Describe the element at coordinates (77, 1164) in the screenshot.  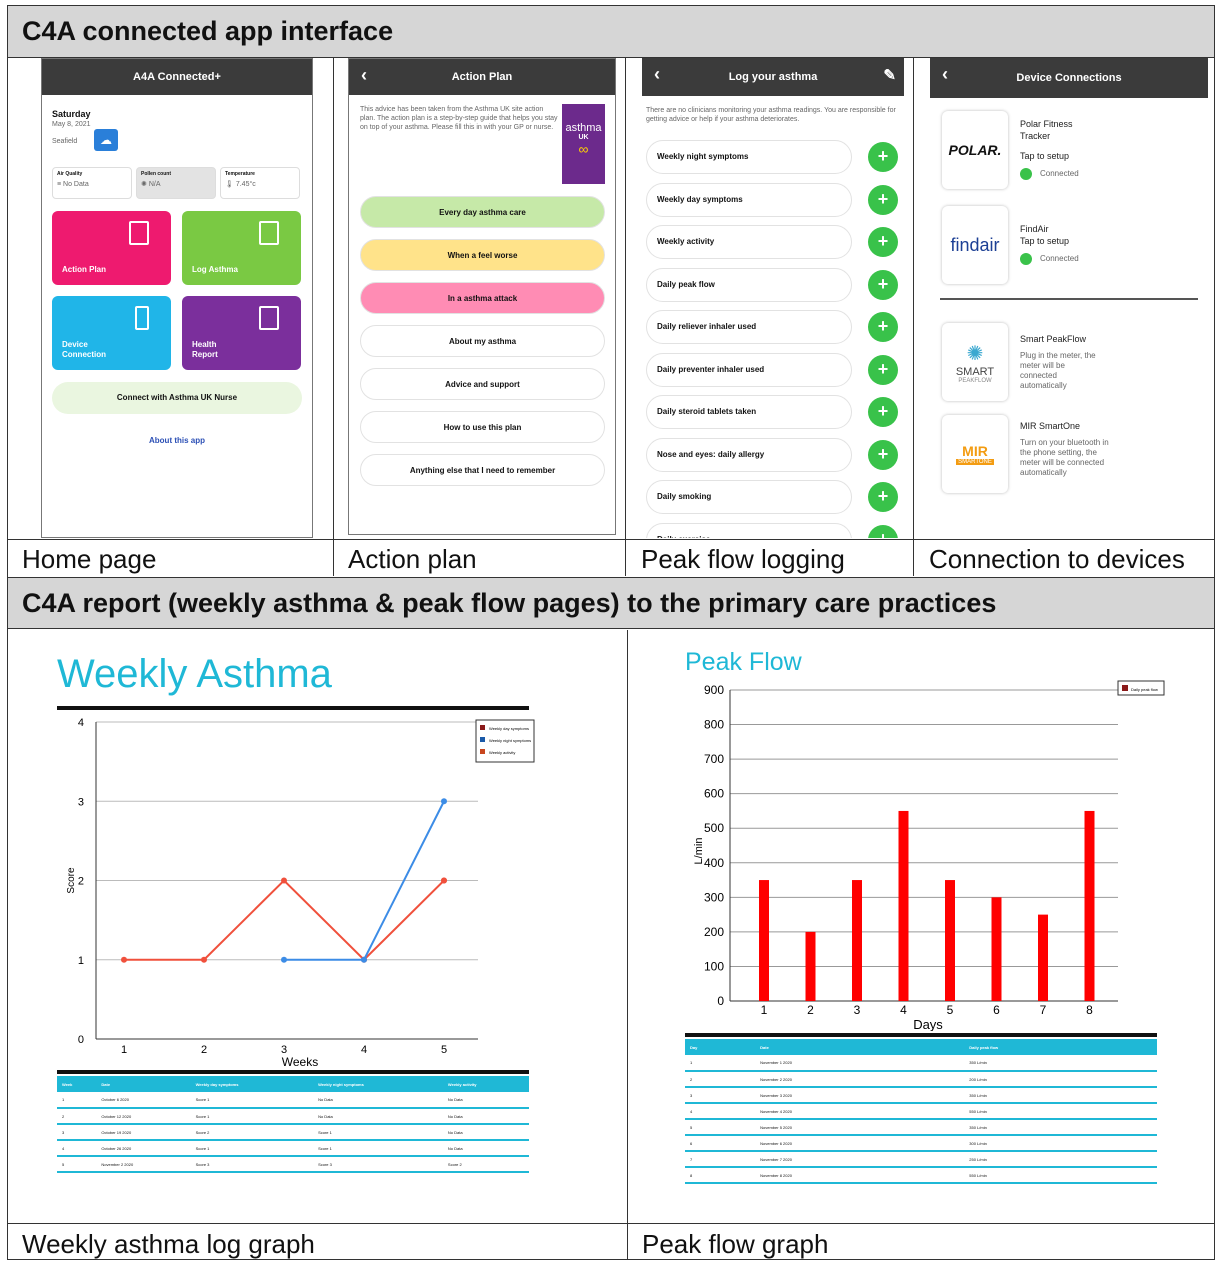
I see `table-cell: 5` at that location.